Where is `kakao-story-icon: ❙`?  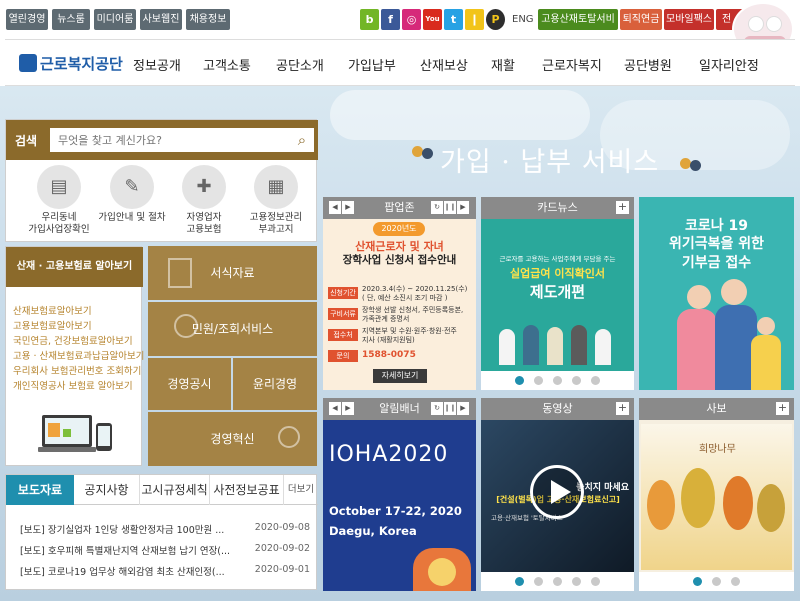 kakao-story-icon: ❙ is located at coordinates (474, 19).